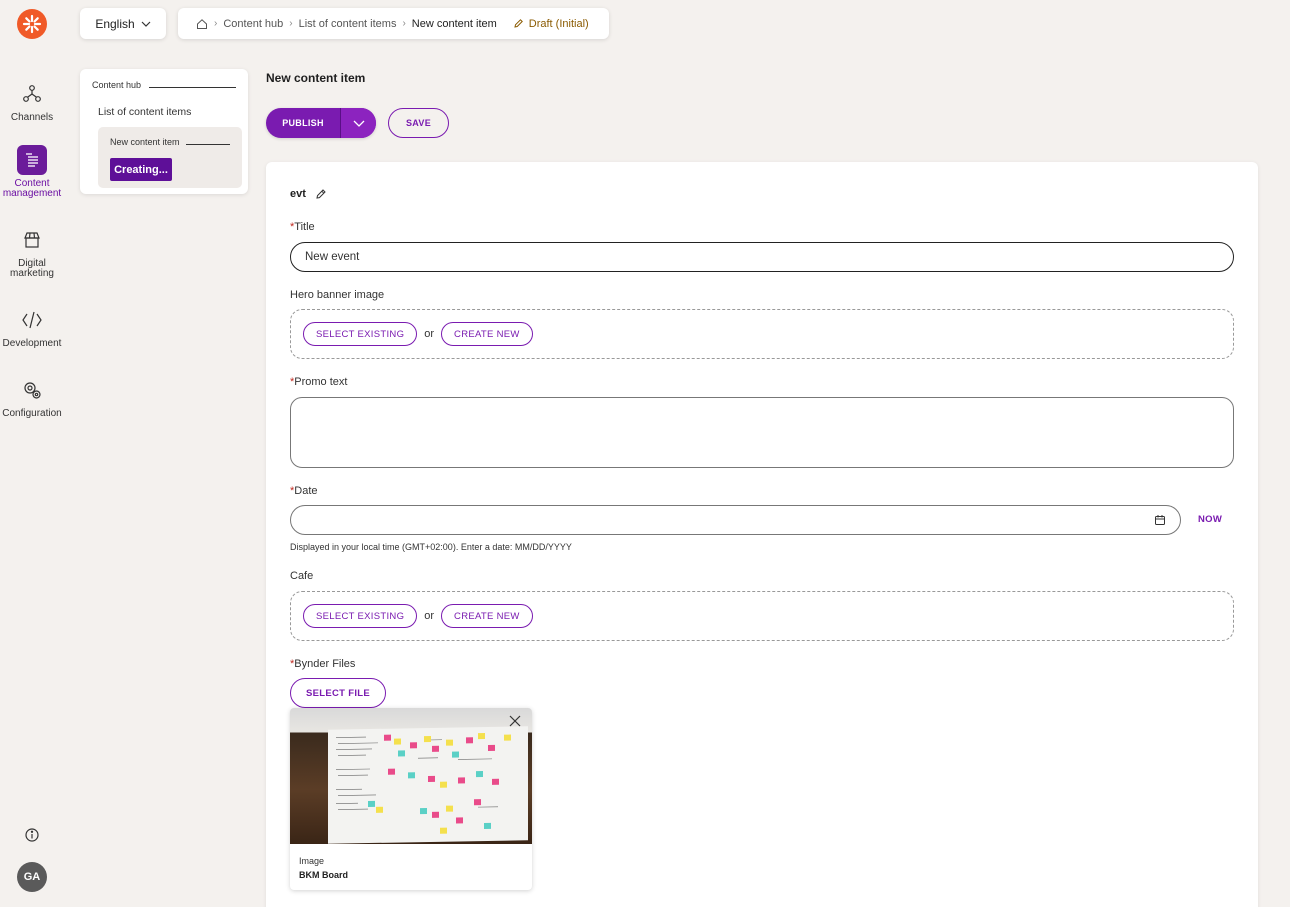 Image resolution: width=1290 pixels, height=907 pixels. What do you see at coordinates (762, 616) in the screenshot?
I see `cafe-picker: SELECT EXISTING or CREATE NEW` at bounding box center [762, 616].